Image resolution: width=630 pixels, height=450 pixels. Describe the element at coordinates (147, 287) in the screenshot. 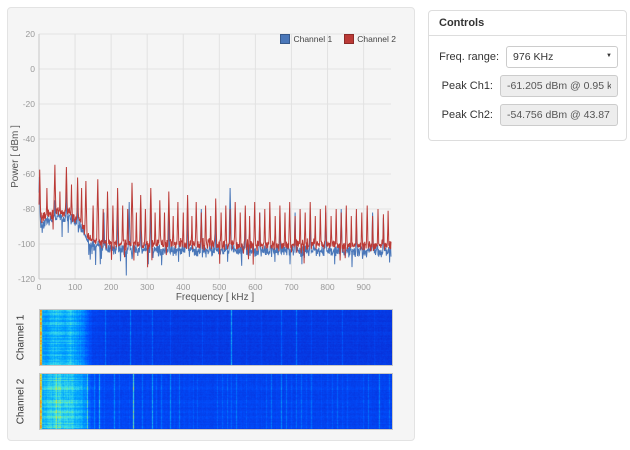

I see `svg-text: 300` at that location.